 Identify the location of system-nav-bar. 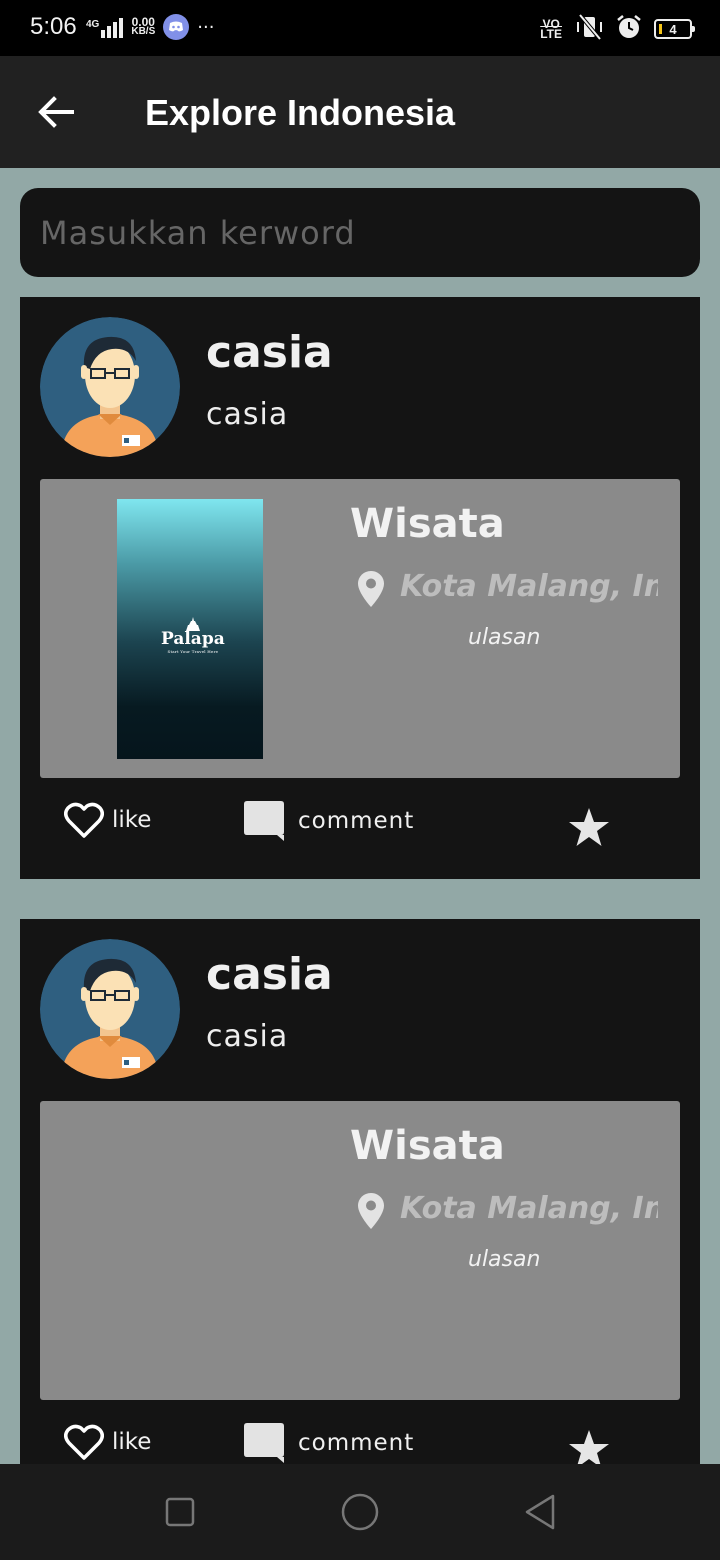
(360, 1512).